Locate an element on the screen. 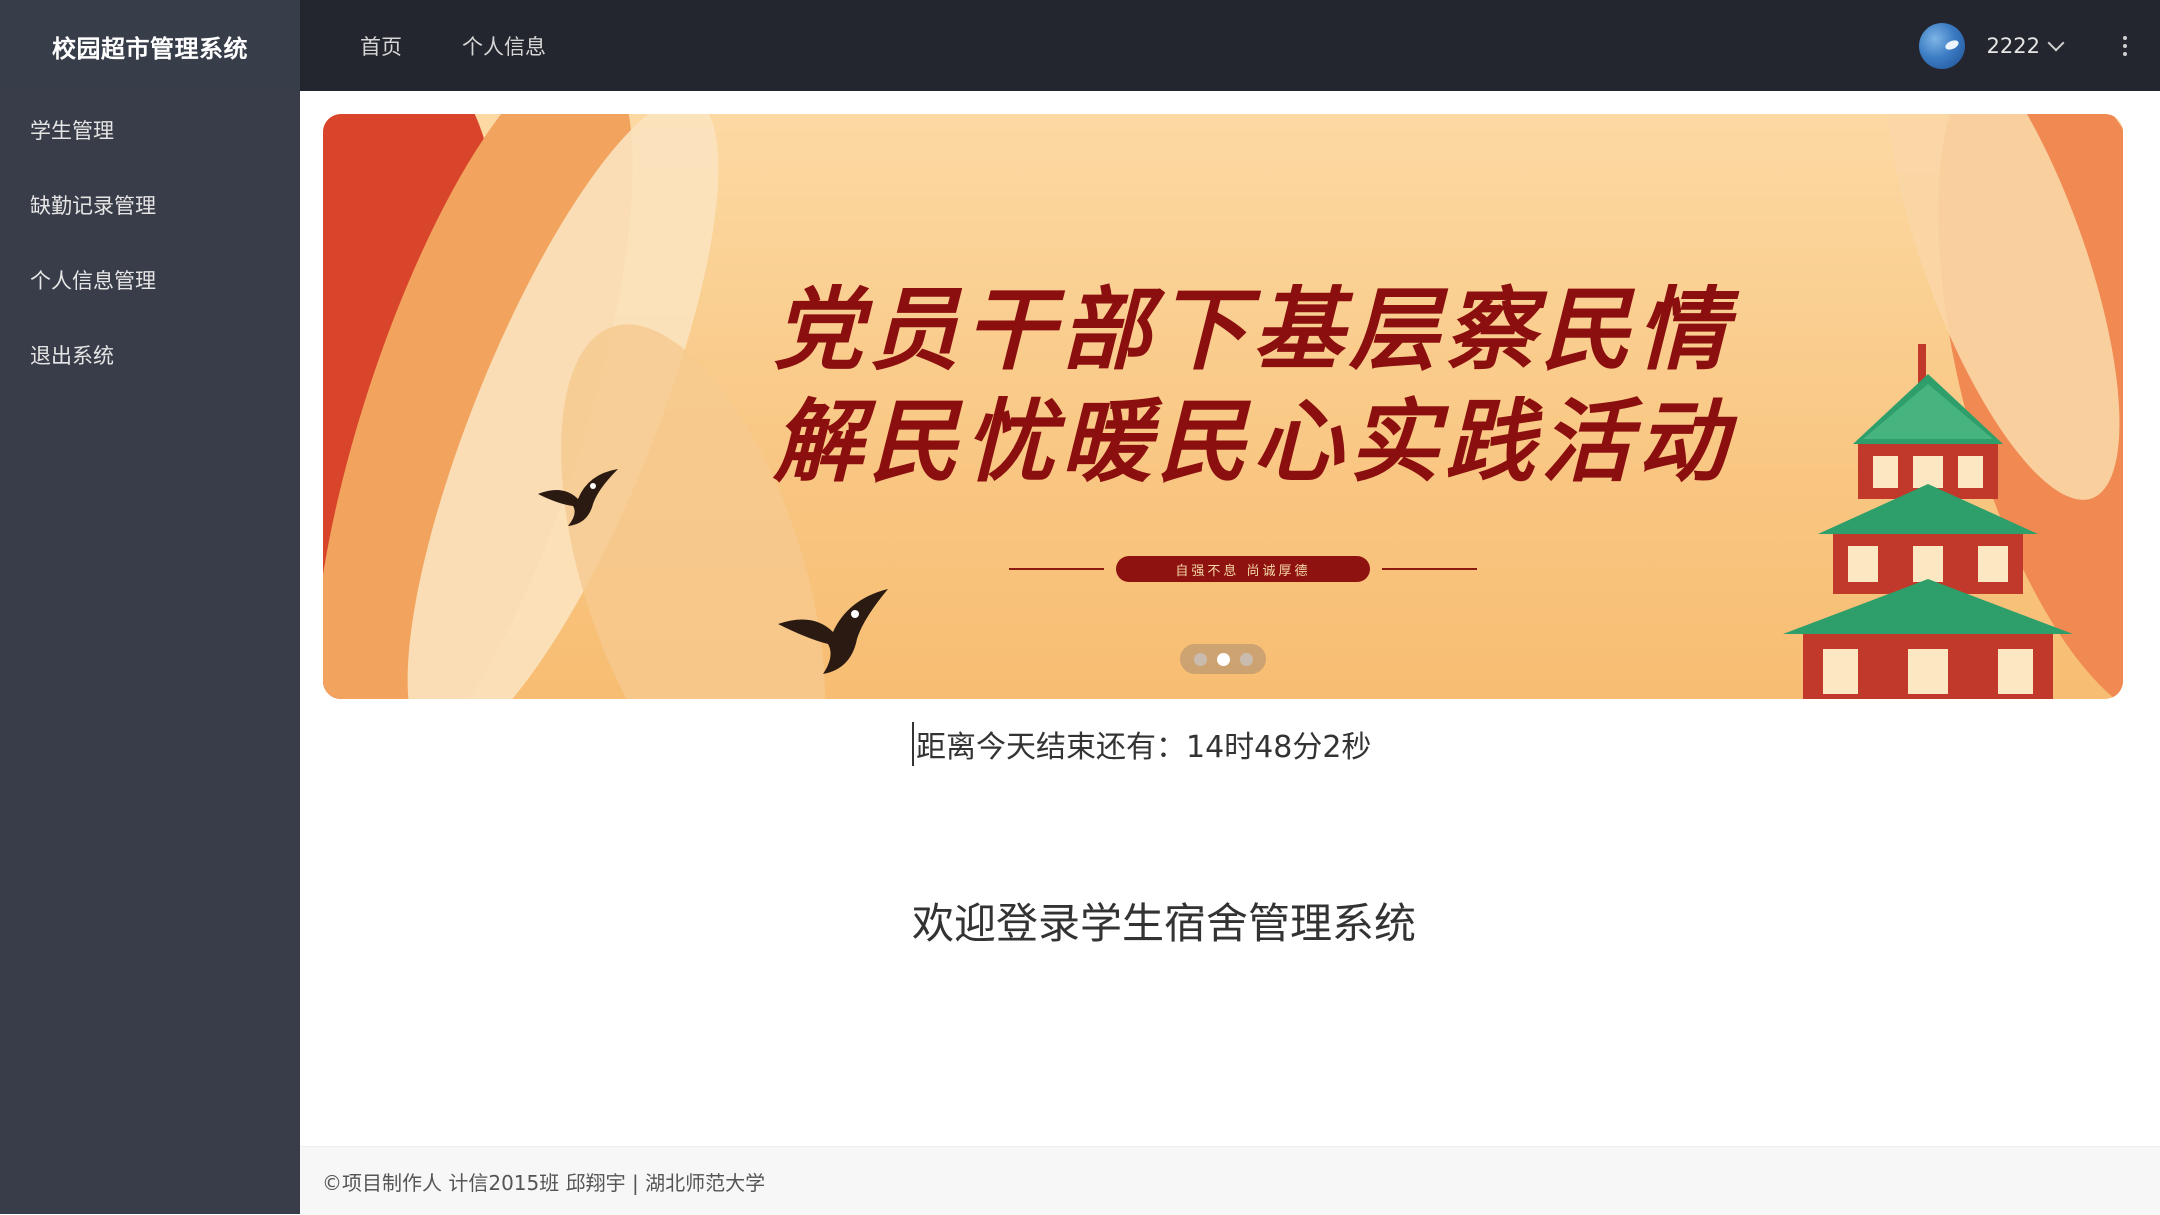 This screenshot has height=1215, width=2160. countdown-text: 距离今天结束还有：14时48分2秒 is located at coordinates (1141, 744).